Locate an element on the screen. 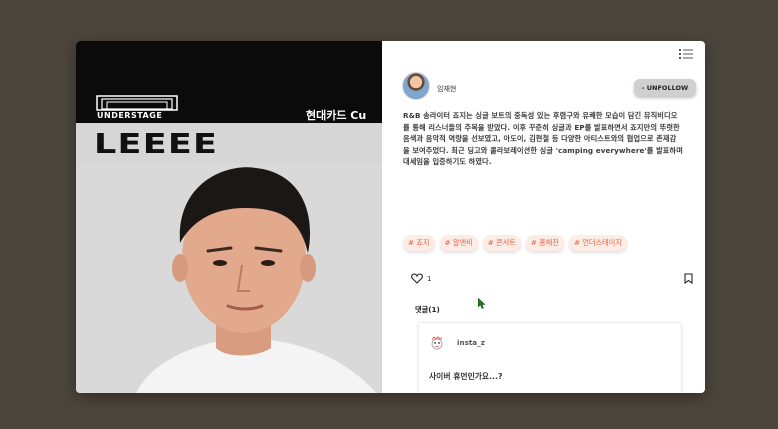  commenter-avatar-icon is located at coordinates (437, 343).